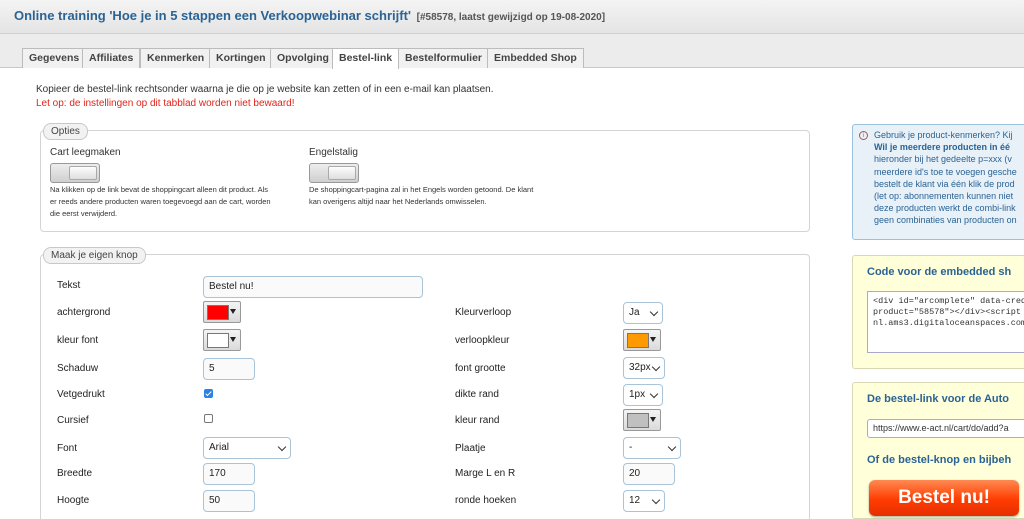 Image resolution: width=1024 pixels, height=519 pixels. Describe the element at coordinates (535, 58) in the screenshot. I see `tab-embedded-shop: Embedded Shop` at that location.